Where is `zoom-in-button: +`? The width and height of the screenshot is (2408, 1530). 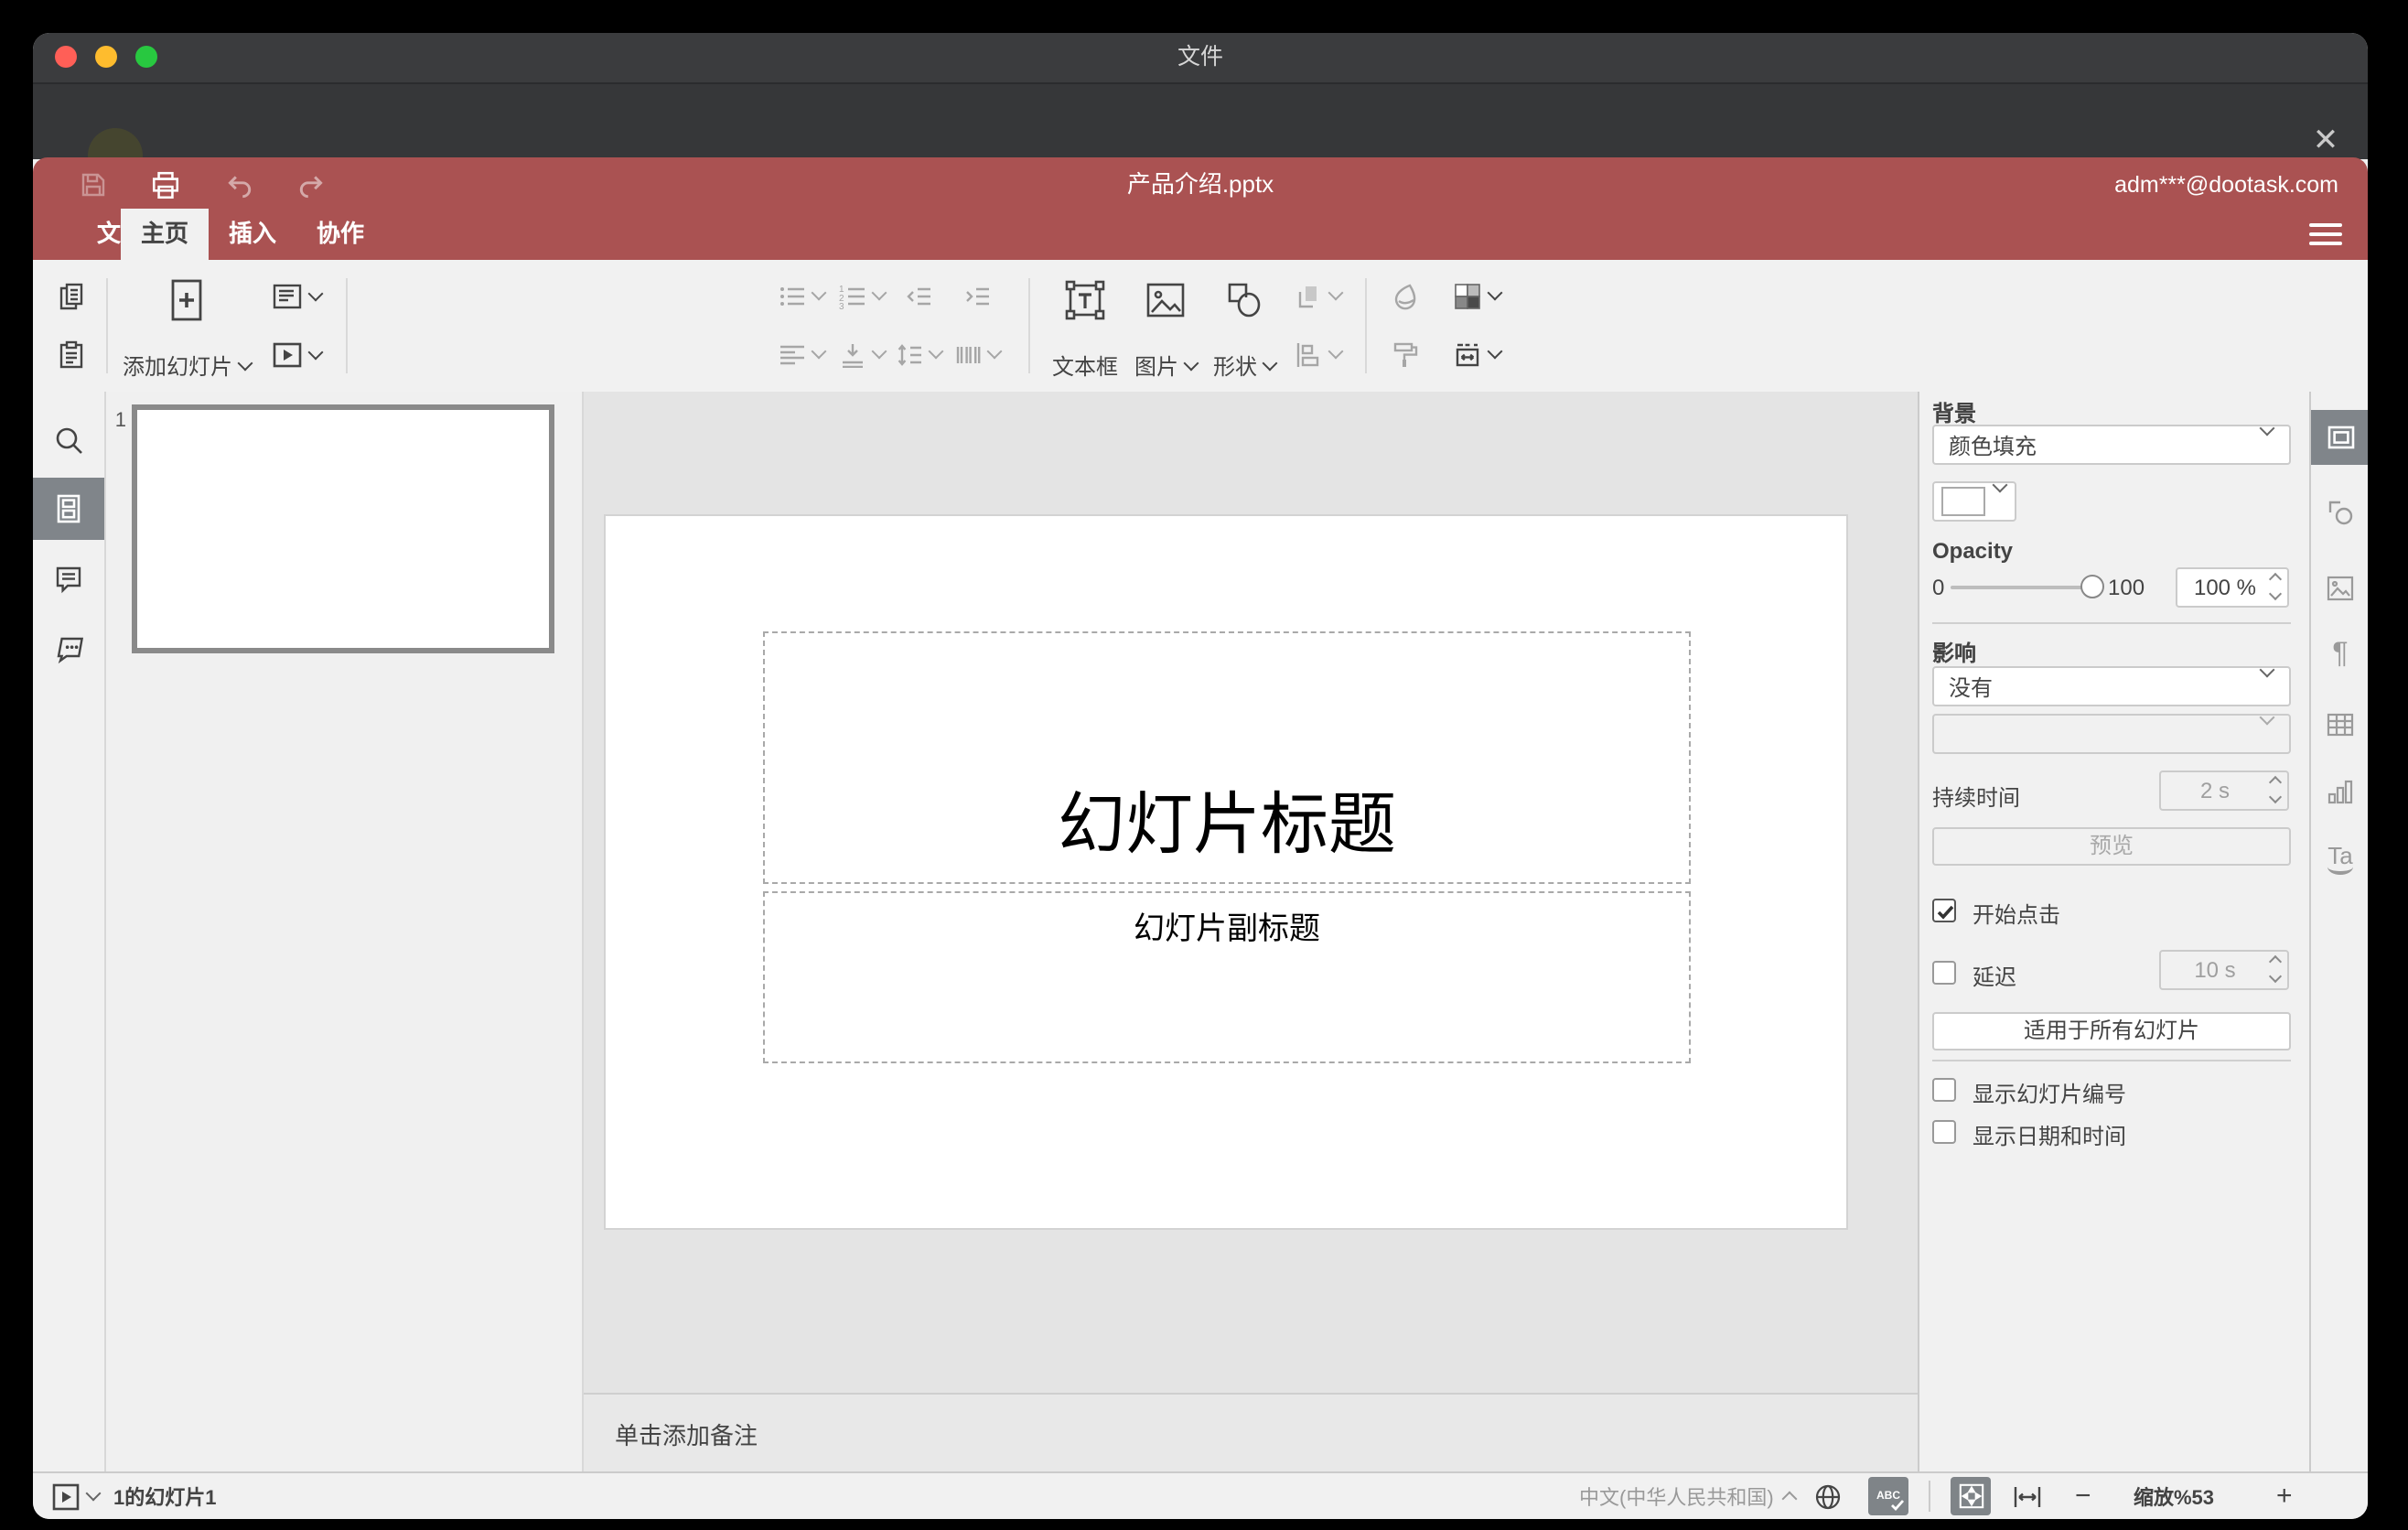 zoom-in-button: + is located at coordinates (2284, 1496).